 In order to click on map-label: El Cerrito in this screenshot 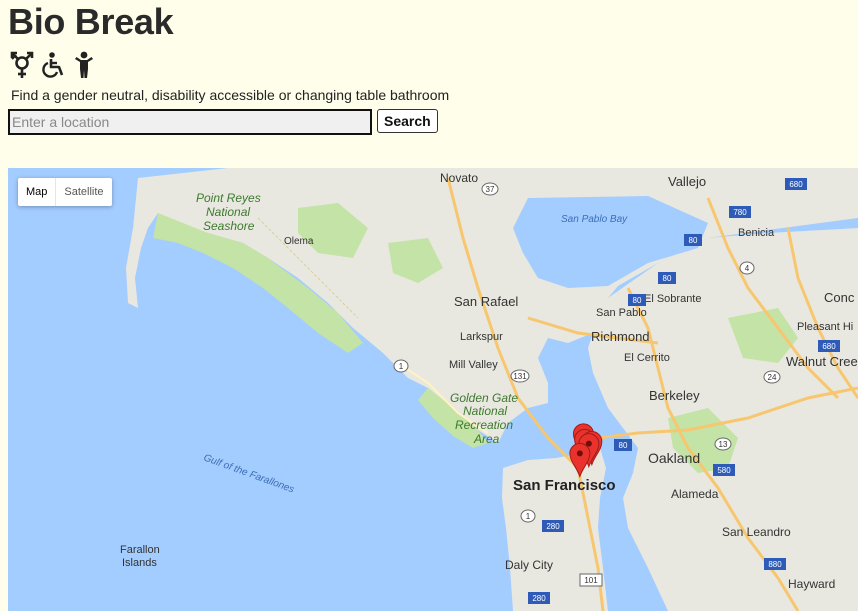, I will do `click(647, 358)`.